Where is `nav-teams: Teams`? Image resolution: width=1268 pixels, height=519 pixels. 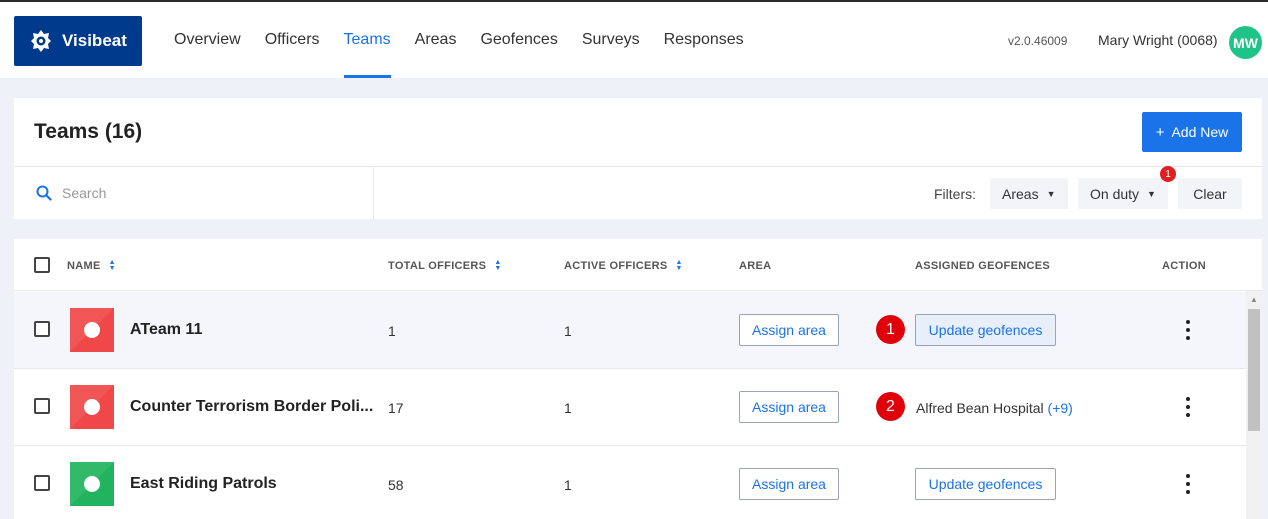
nav-teams: Teams is located at coordinates (367, 40).